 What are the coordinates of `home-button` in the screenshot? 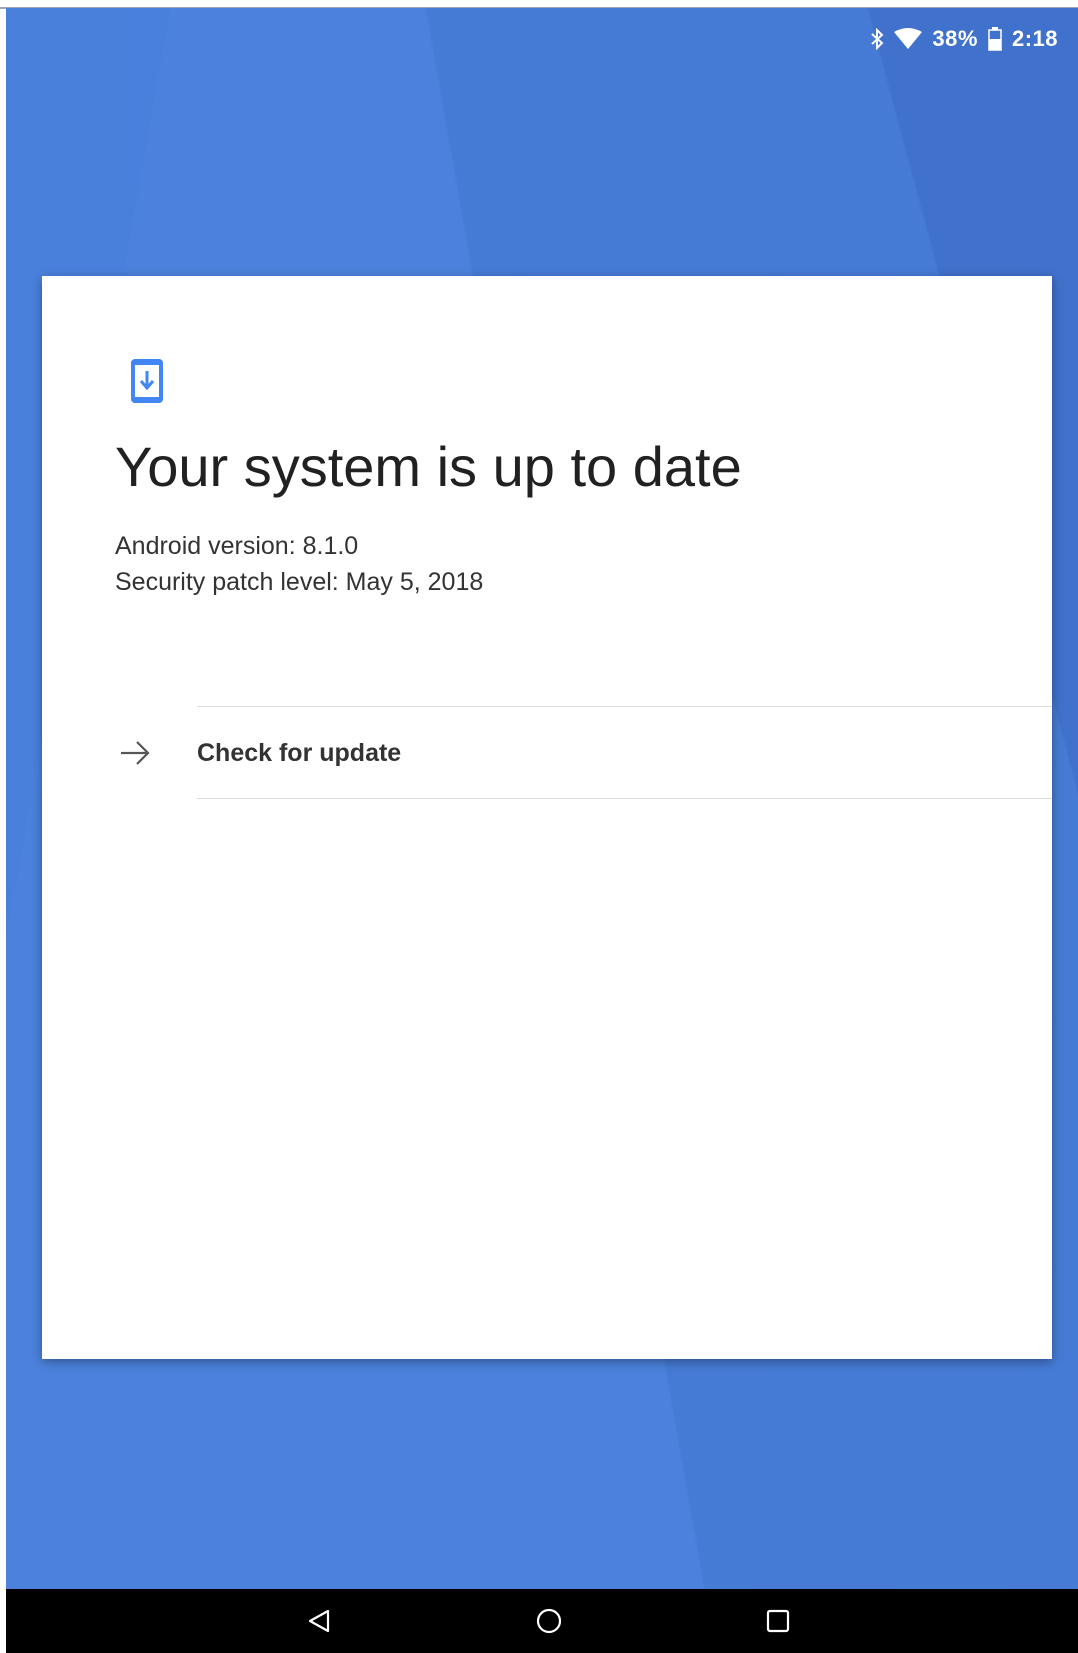 It's located at (549, 1621).